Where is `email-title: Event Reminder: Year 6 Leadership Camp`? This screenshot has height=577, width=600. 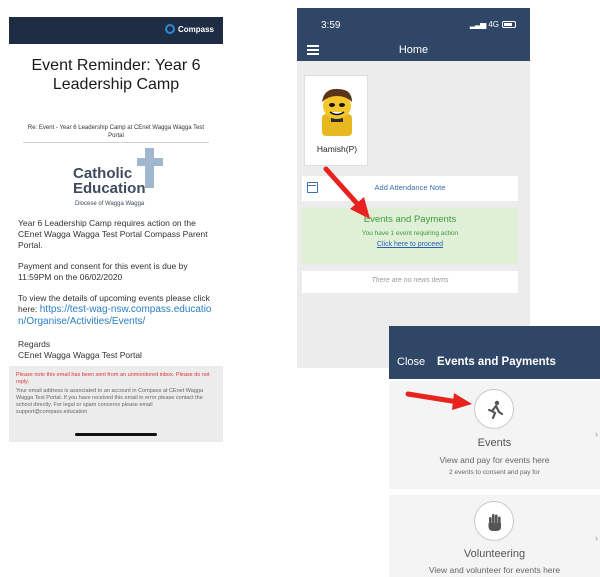 email-title: Event Reminder: Year 6 Leadership Camp is located at coordinates (116, 75).